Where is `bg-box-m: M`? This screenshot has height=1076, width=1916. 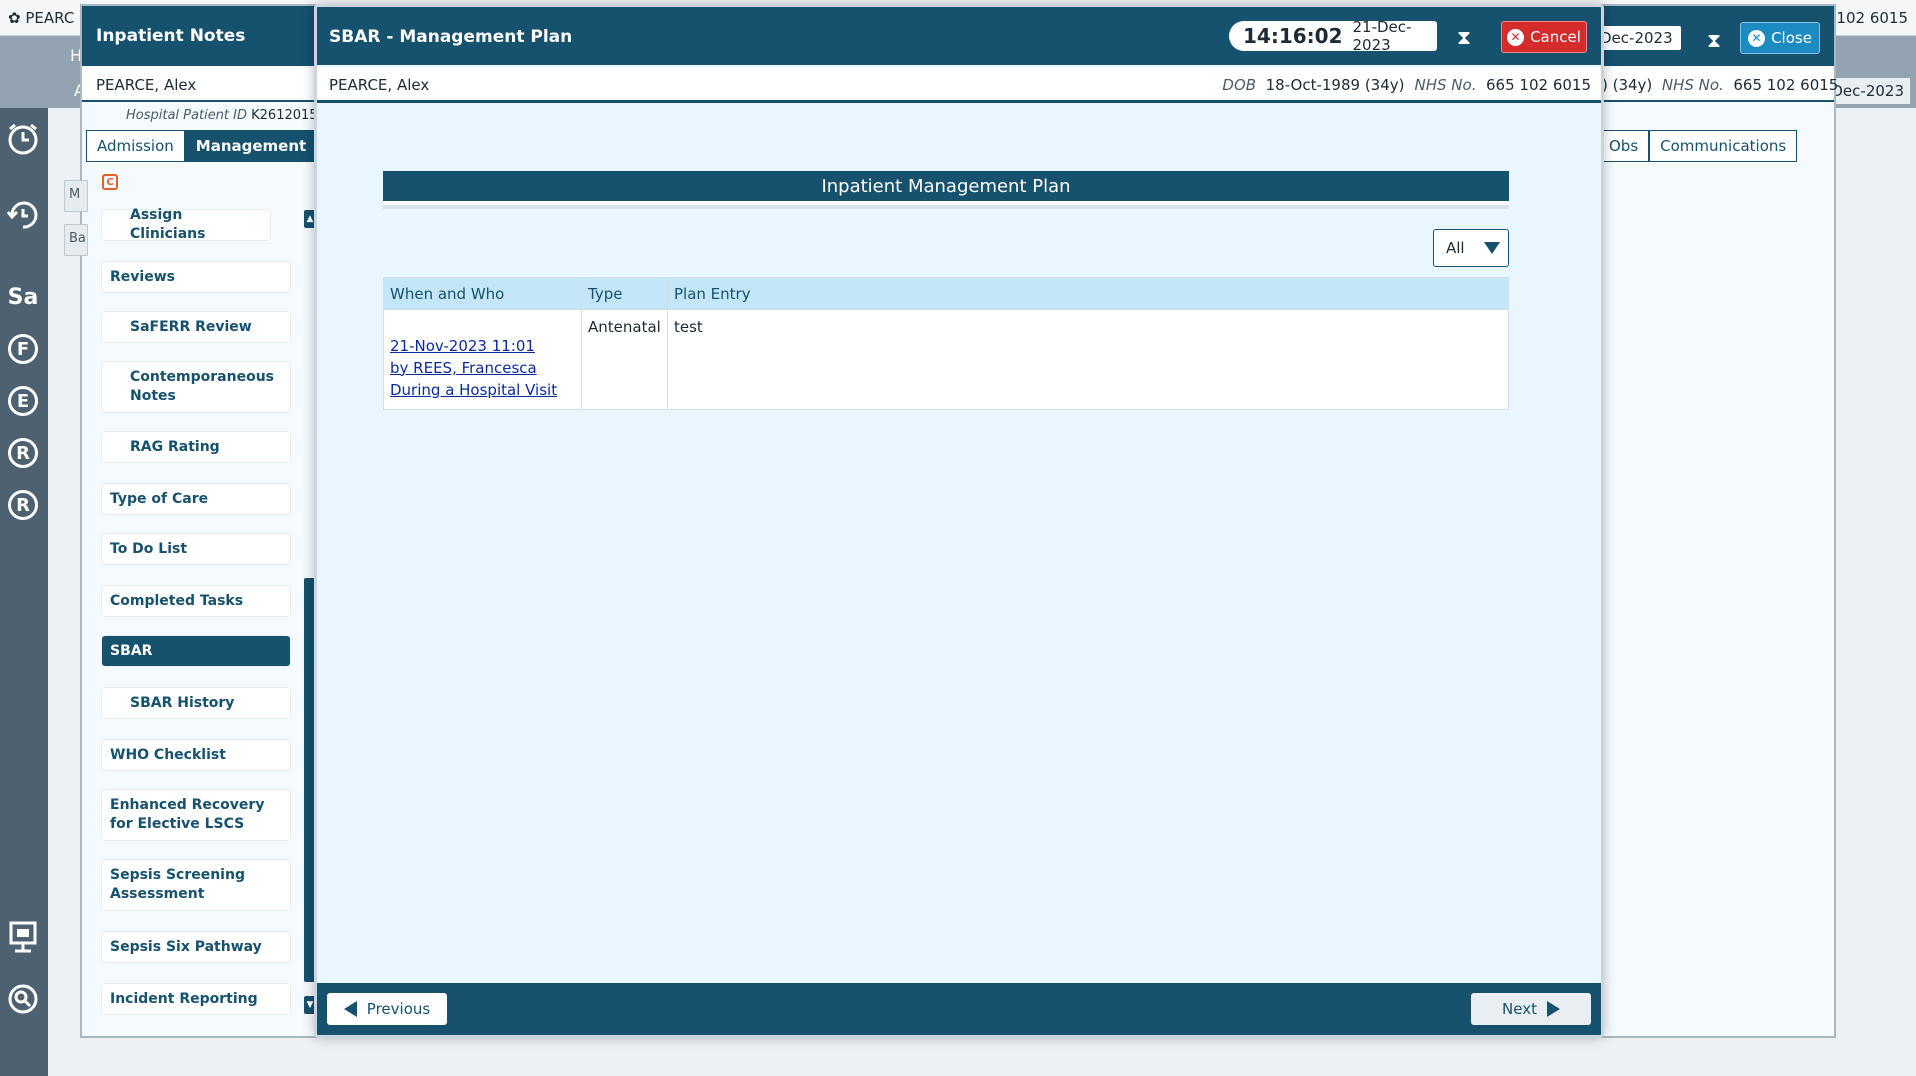
bg-box-m: M is located at coordinates (76, 196).